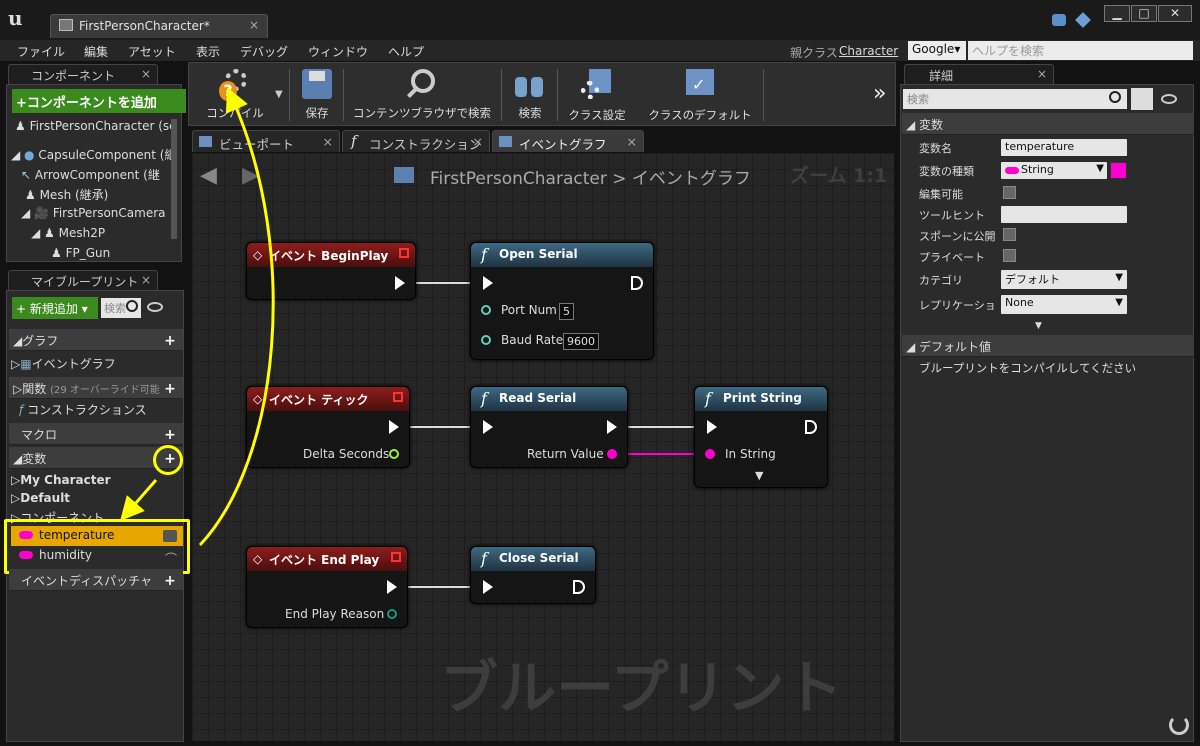  Describe the element at coordinates (1118, 170) in the screenshot. I see `container-type-icon` at that location.